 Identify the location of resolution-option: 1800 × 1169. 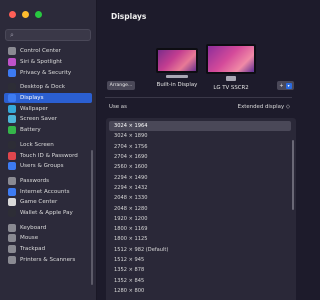
(200, 229).